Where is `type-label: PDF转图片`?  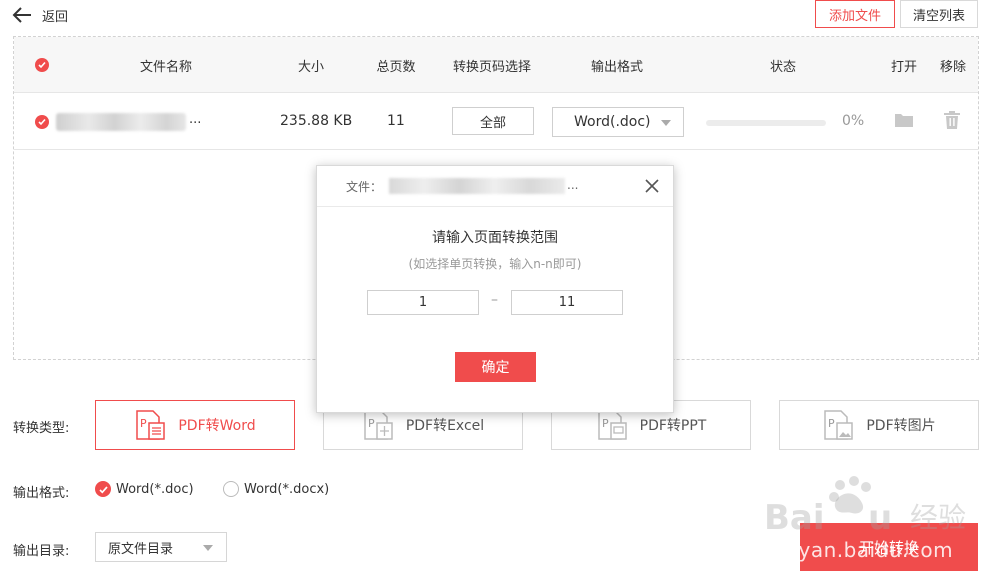 type-label: PDF转图片 is located at coordinates (901, 426).